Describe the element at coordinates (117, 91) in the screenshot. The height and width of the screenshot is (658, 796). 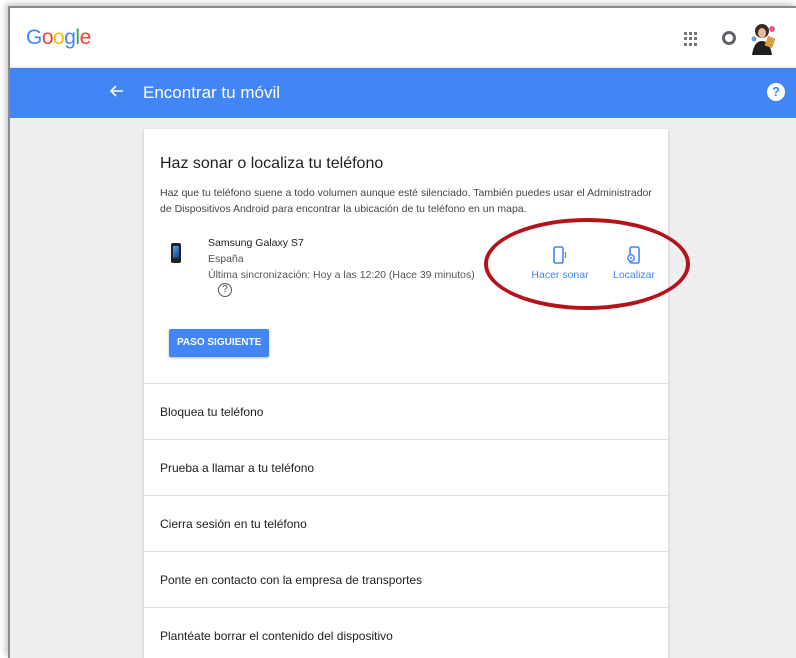
I see `arrow-left-icon` at that location.